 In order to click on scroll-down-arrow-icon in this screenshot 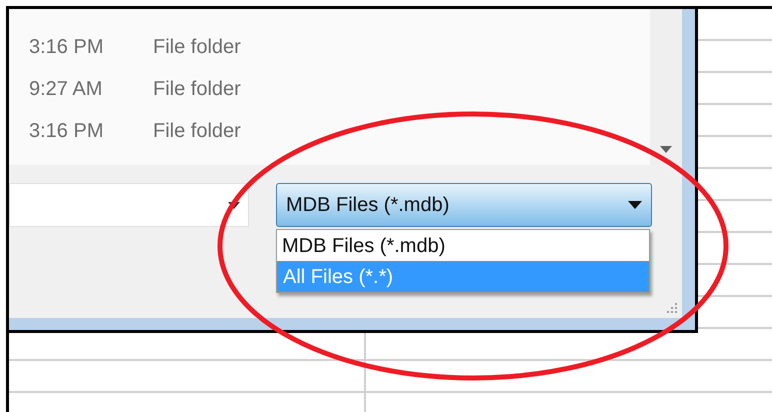, I will do `click(666, 149)`.